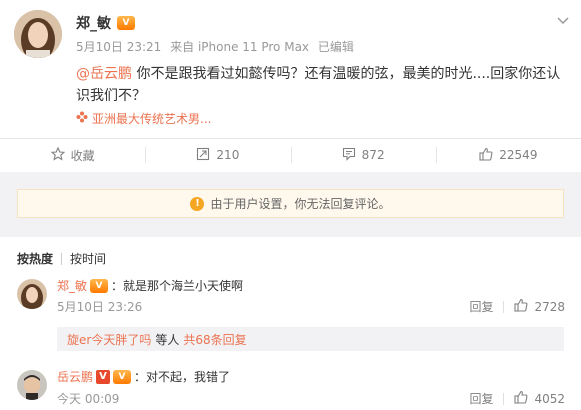  I want to click on sub-reply-count-link: 共68条回复, so click(214, 339).